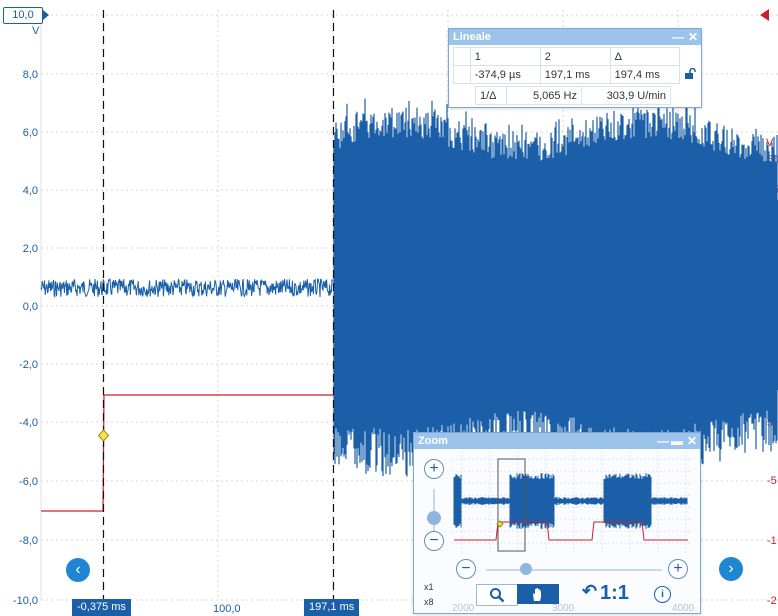 This screenshot has height=616, width=778. I want to click on hand-icon, so click(537, 594).